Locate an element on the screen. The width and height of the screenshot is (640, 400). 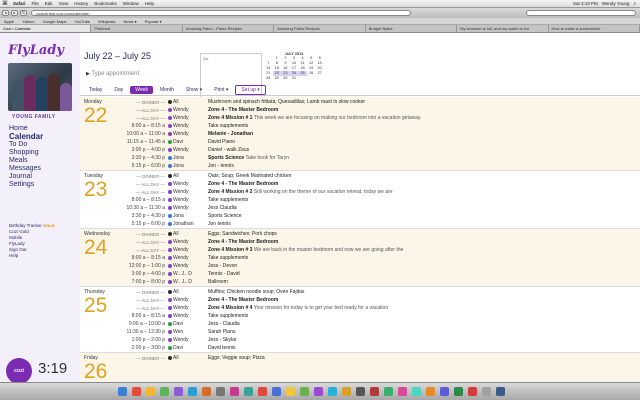
link-help: Help is located at coordinates (32, 256).